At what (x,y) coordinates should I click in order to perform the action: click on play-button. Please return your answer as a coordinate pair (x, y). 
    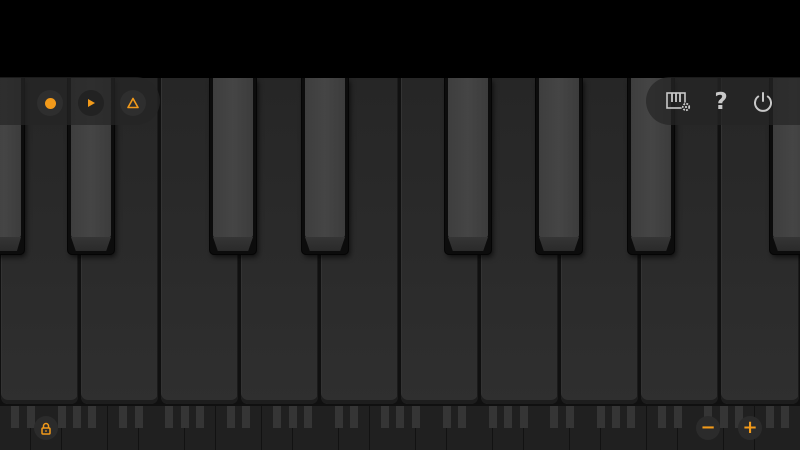
    Looking at the image, I should click on (91, 103).